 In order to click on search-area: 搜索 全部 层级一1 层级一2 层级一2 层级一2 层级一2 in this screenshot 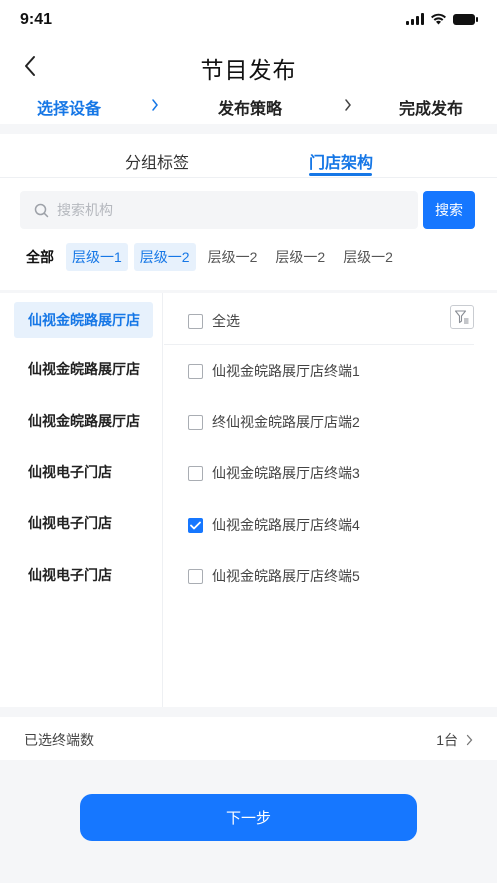, I will do `click(248, 234)`.